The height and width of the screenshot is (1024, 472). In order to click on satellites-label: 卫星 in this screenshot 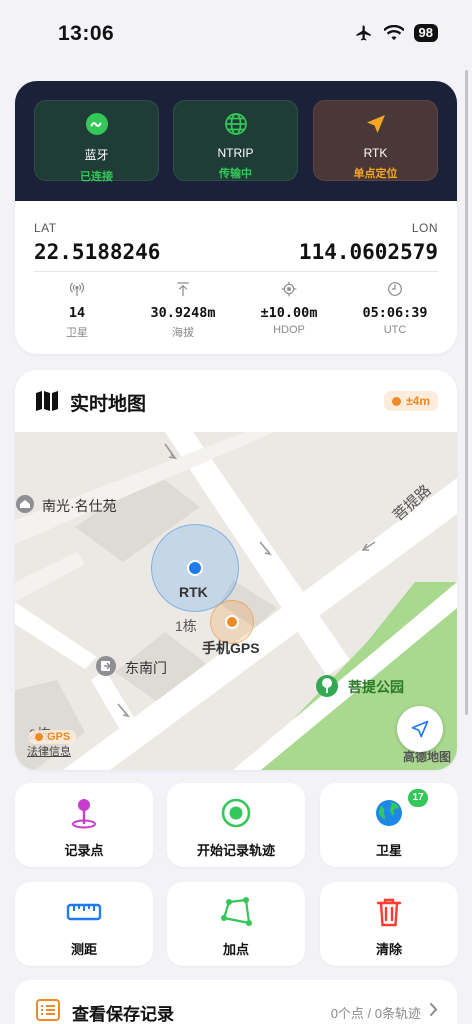, I will do `click(77, 333)`.